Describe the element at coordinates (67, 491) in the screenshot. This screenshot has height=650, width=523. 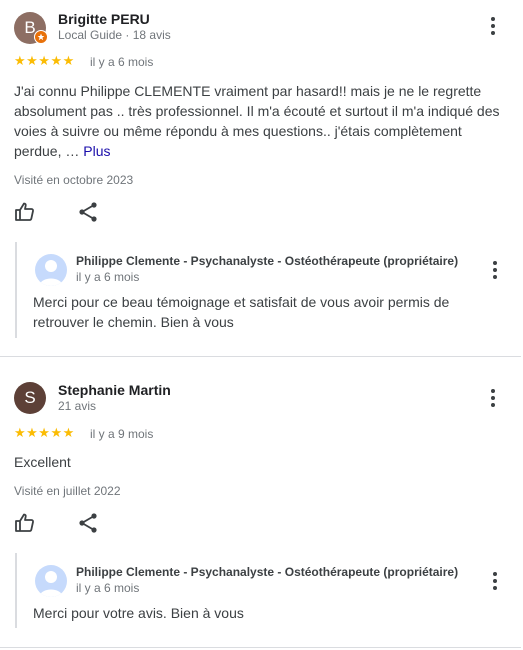
I see `visited-date: Visité en juillet 2022` at that location.